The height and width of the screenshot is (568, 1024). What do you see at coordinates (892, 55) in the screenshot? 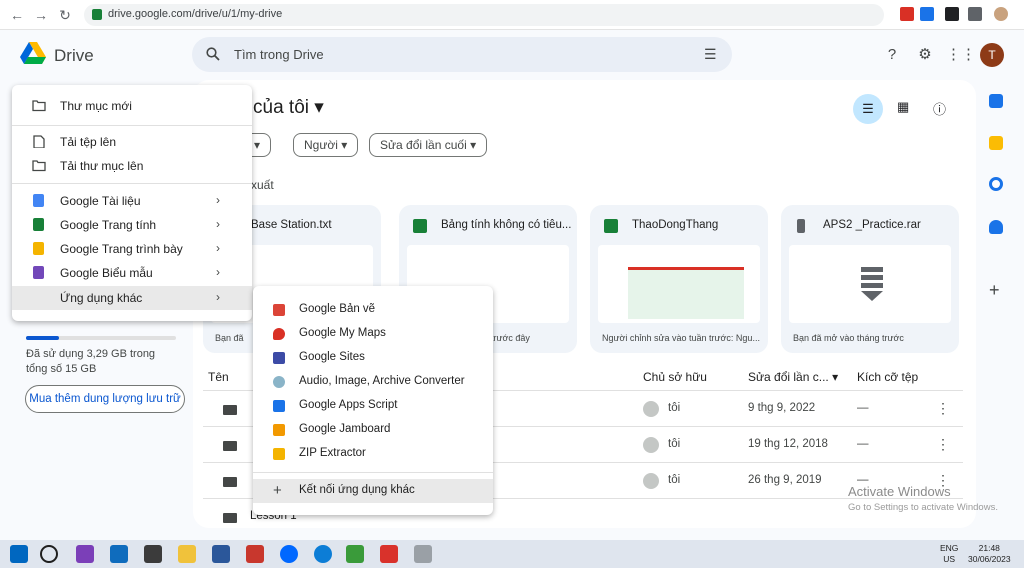
I see `help-icon: ?` at bounding box center [892, 55].